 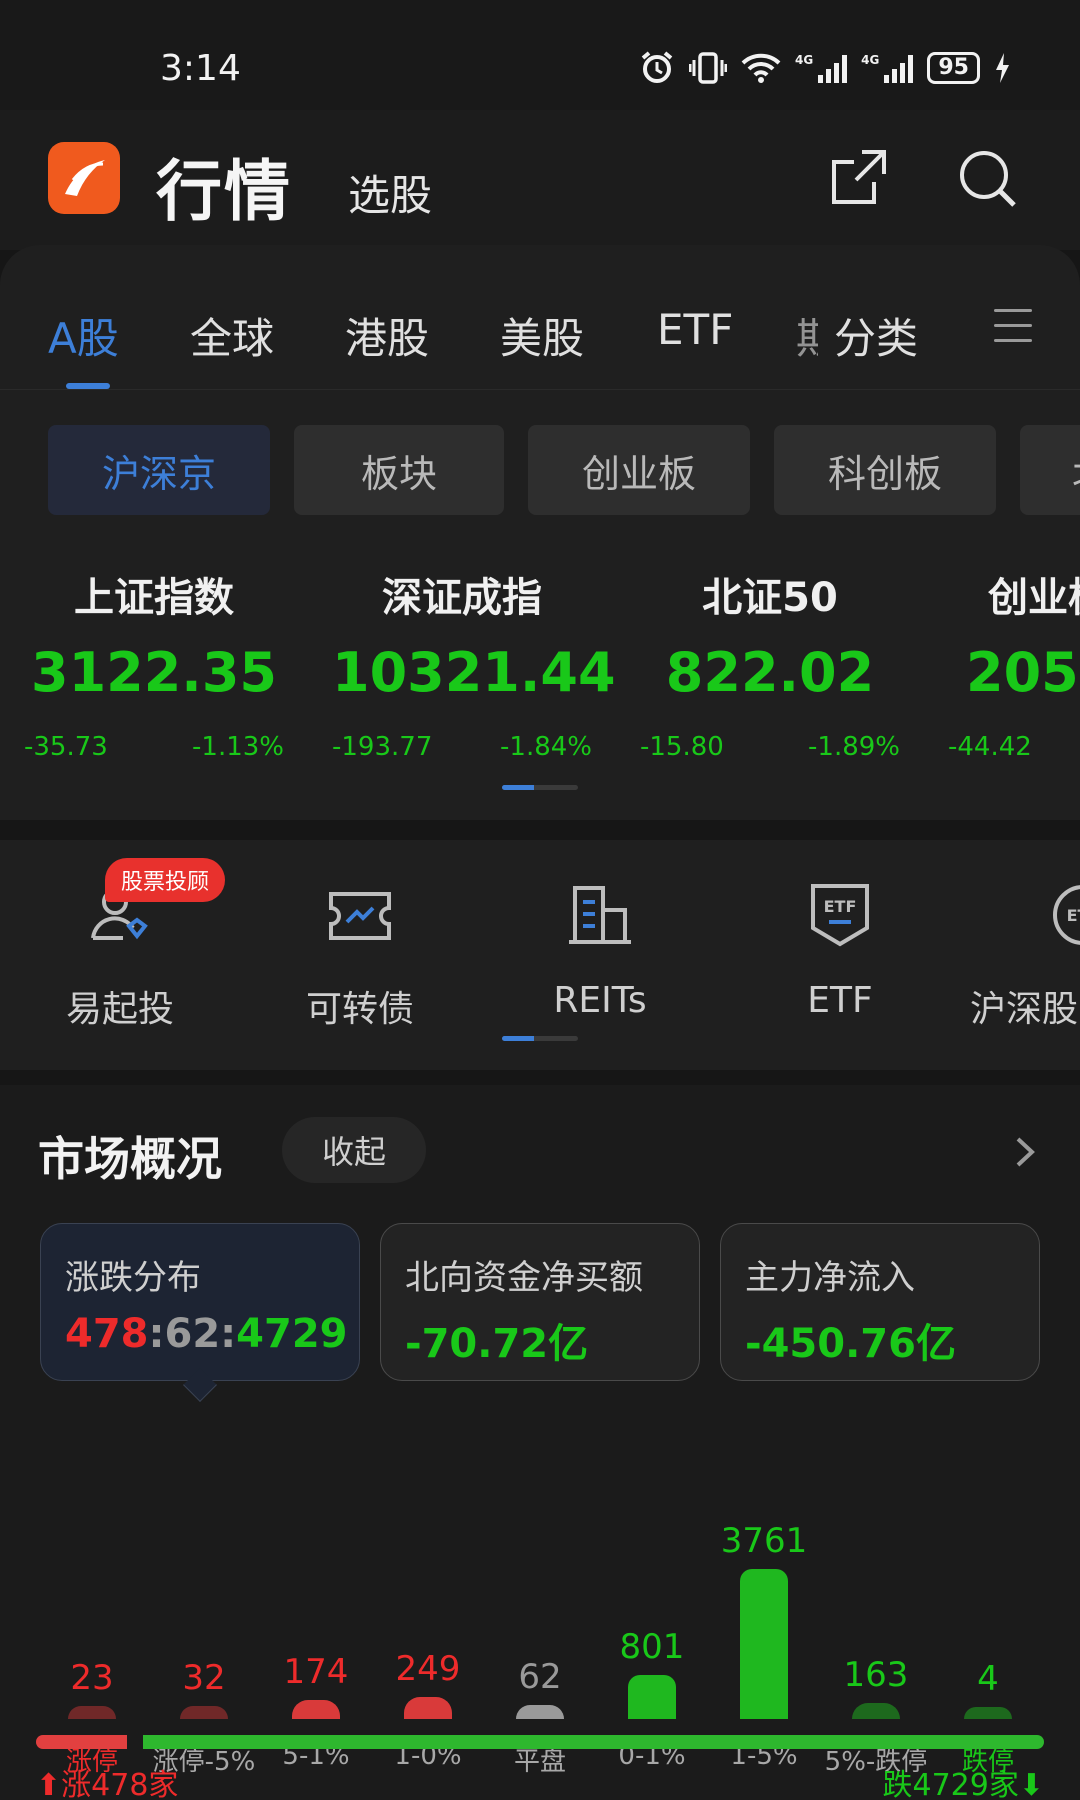 I want to click on sub-market-chips: 沪深京 板块 创业板 科创板 北, so click(x=540, y=470).